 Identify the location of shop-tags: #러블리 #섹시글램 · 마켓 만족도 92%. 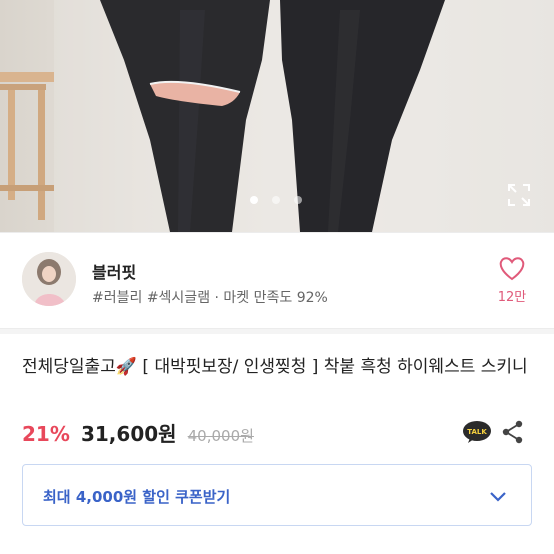
(210, 298).